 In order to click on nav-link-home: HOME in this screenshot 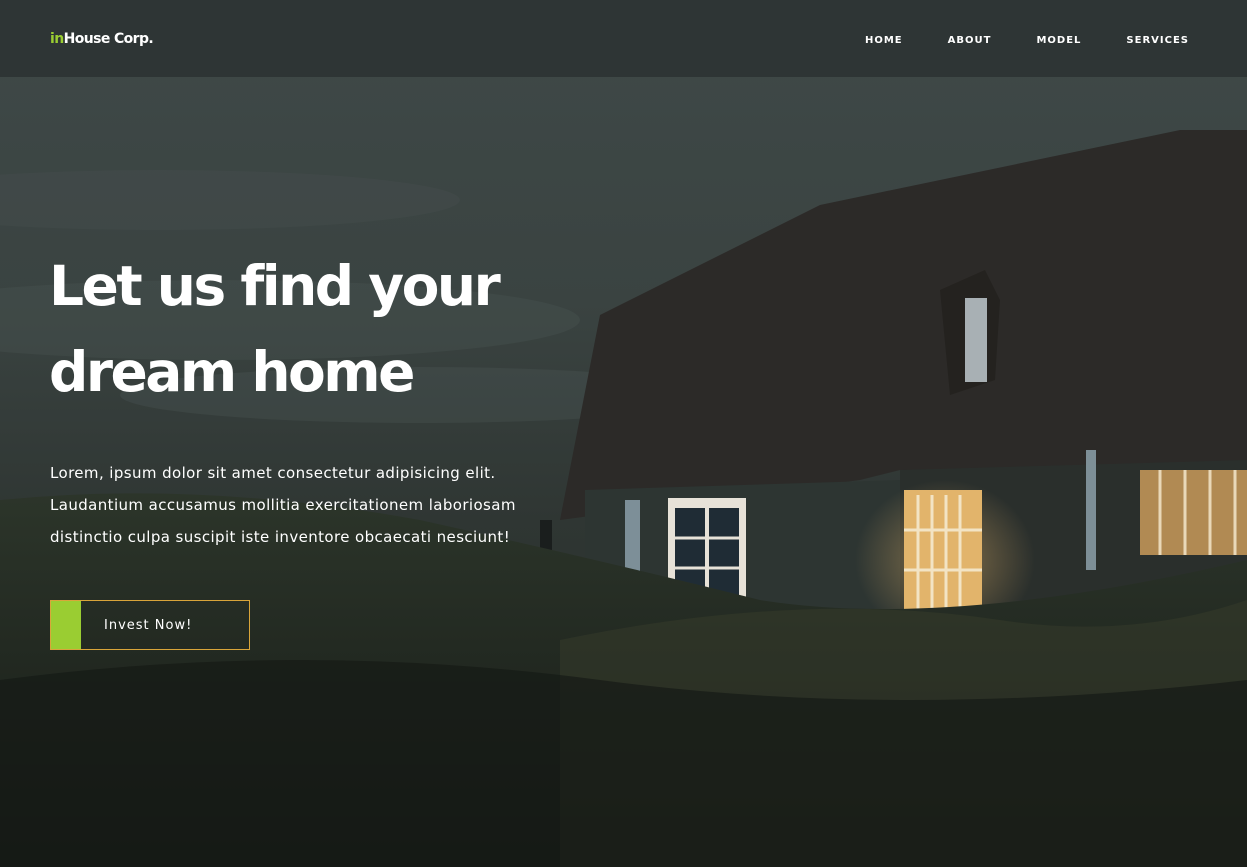, I will do `click(884, 40)`.